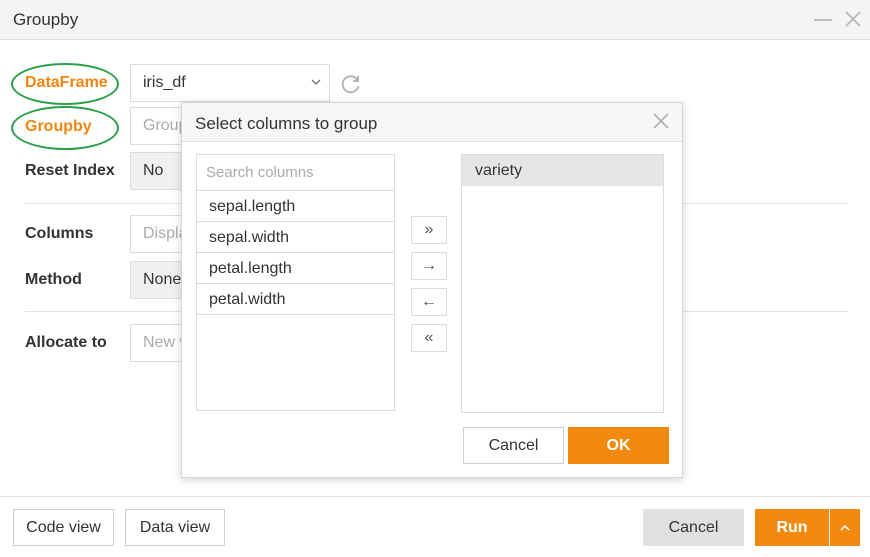 The image size is (870, 557). I want to click on dataframe-select: iris_df, so click(230, 83).